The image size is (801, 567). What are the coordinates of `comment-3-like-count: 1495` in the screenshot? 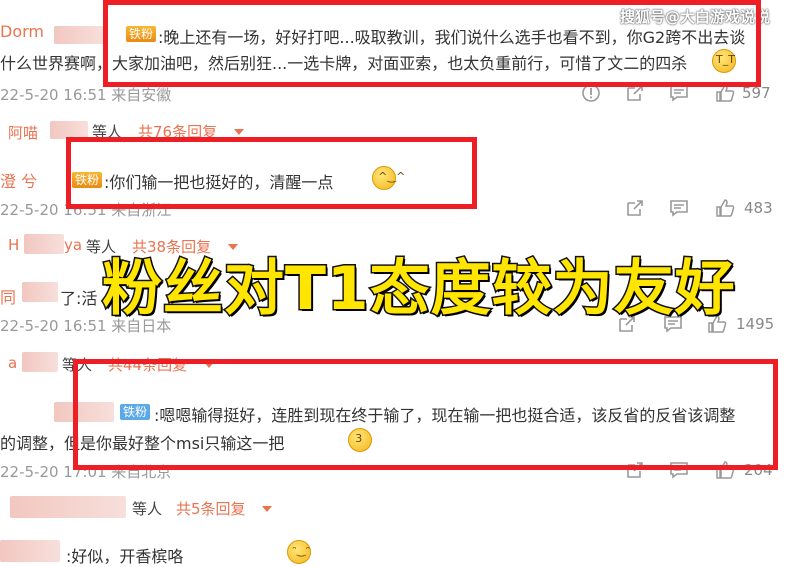 It's located at (755, 324).